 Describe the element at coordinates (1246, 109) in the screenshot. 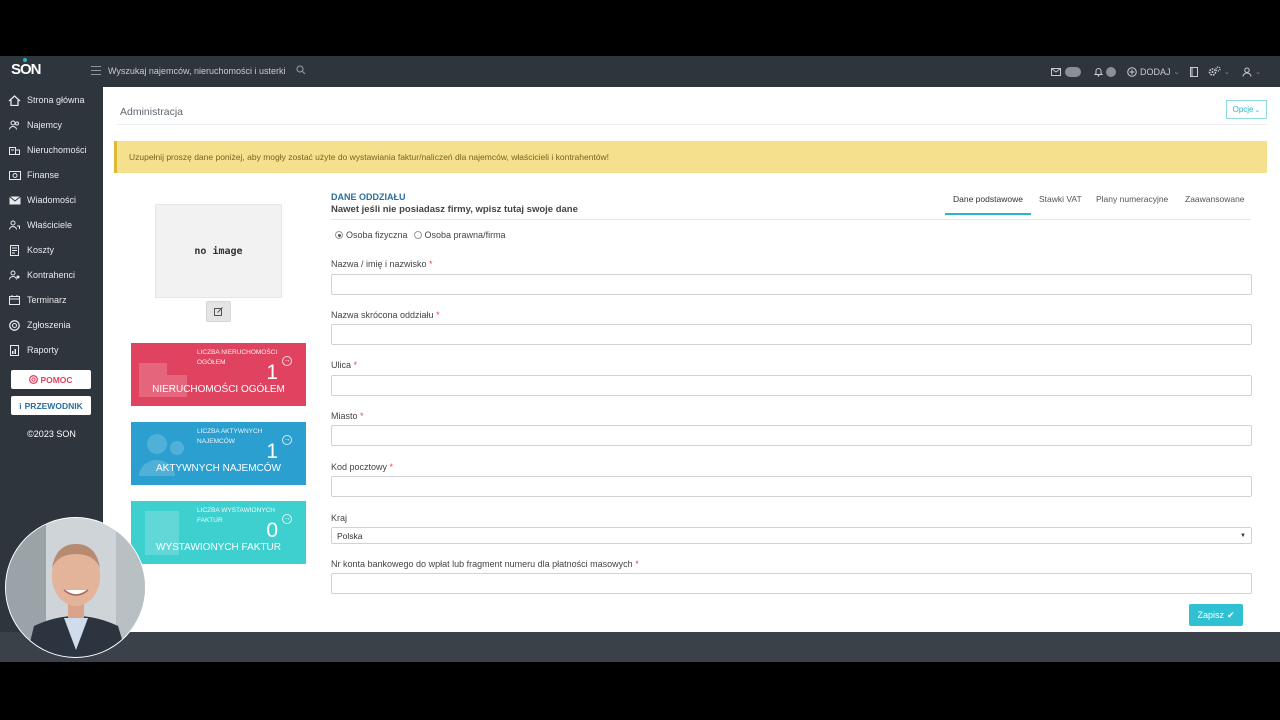

I see `options-button: Opcje ⌄` at that location.